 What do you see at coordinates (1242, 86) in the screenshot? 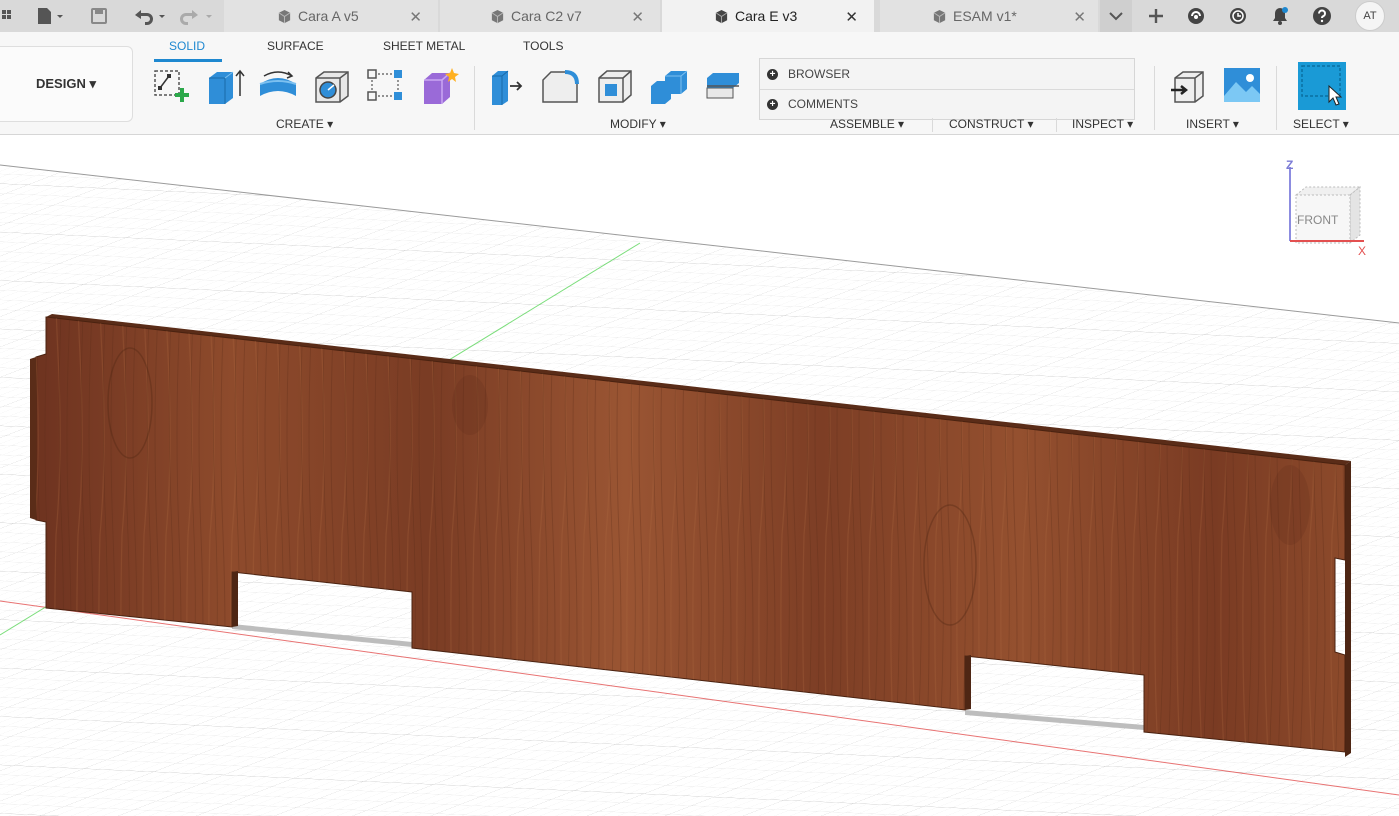
I see `insert-canvas-image-icon` at bounding box center [1242, 86].